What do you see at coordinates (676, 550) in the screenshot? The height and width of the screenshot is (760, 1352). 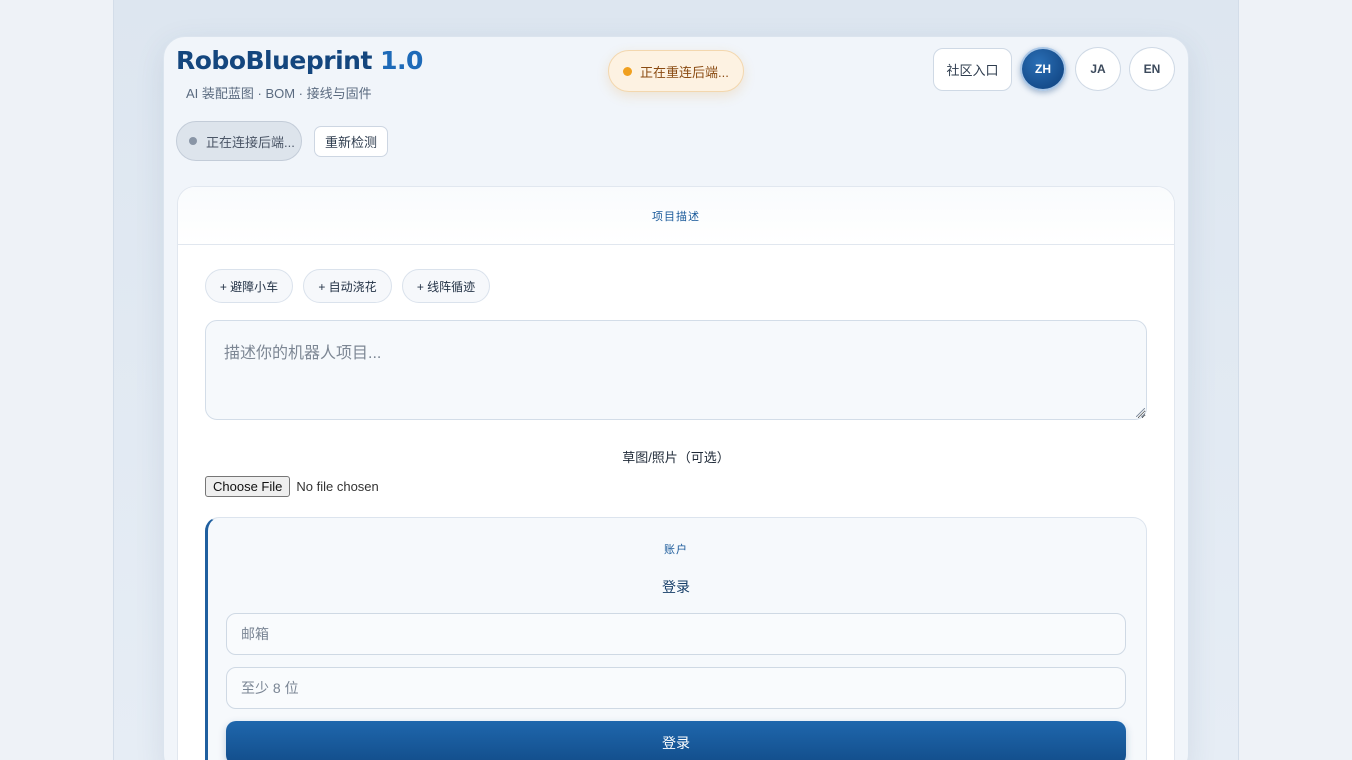 I see `account-section-title: 账户` at bounding box center [676, 550].